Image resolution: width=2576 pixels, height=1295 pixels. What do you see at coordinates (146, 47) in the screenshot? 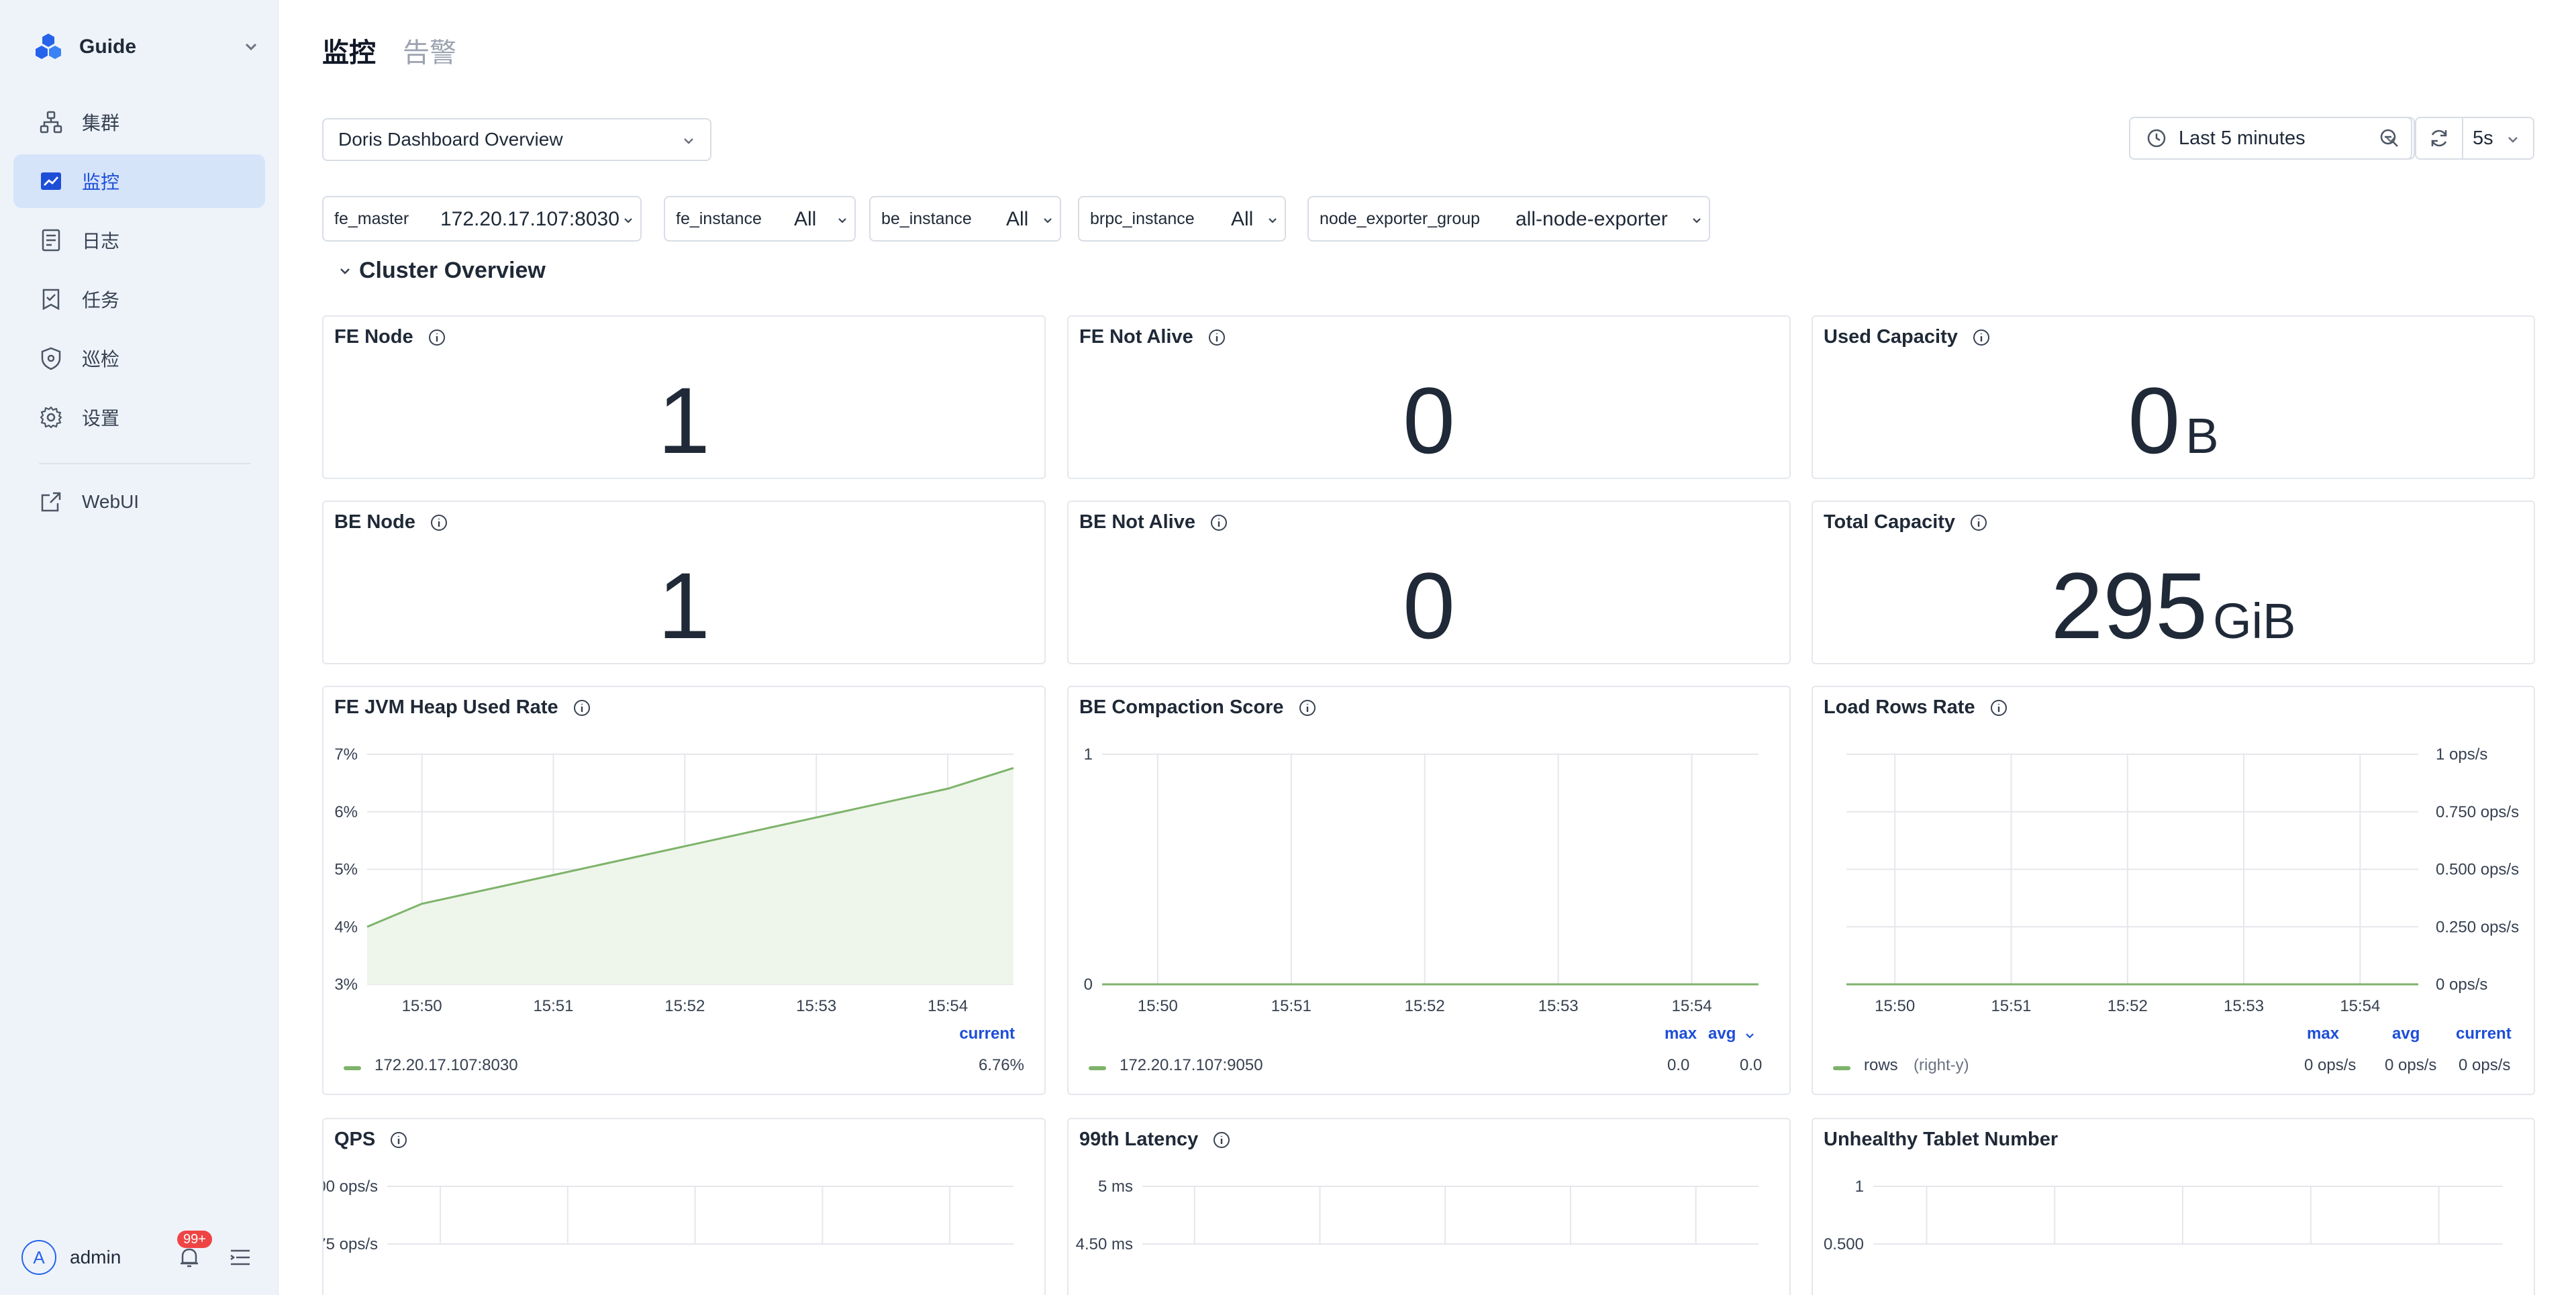
I see `sidebar-header: Guide` at bounding box center [146, 47].